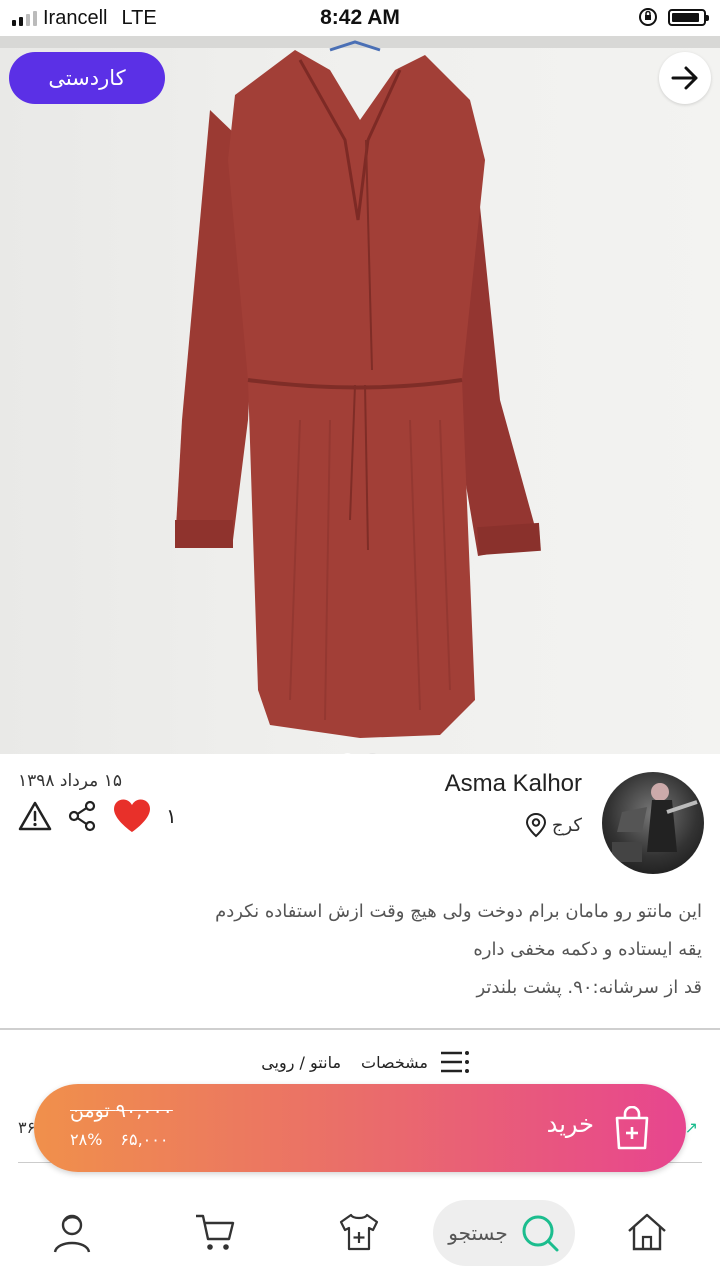 This screenshot has height=1280, width=720. I want to click on carousel-dots, so click(360, 753).